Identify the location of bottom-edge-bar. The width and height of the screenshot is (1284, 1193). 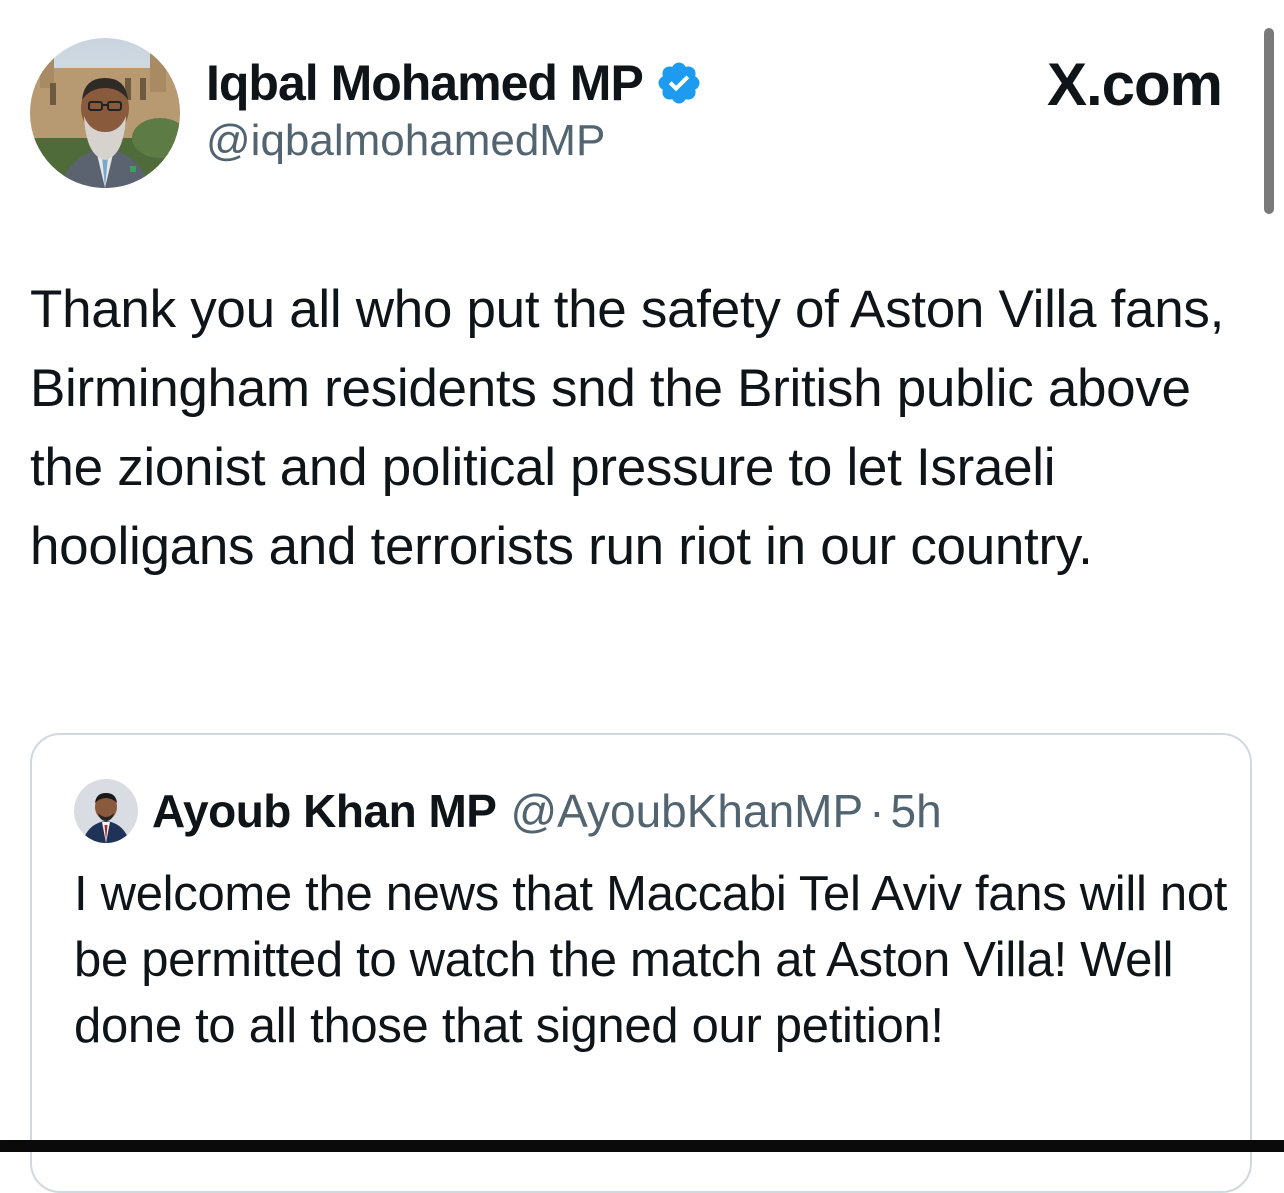
(642, 1146).